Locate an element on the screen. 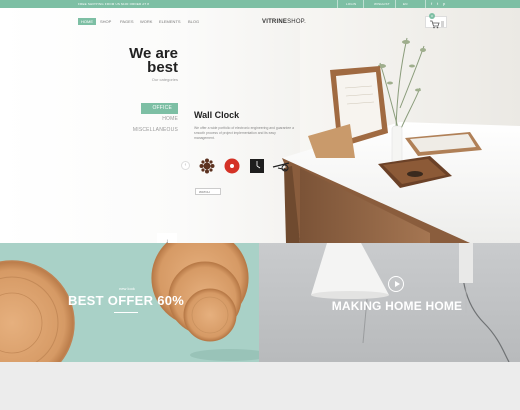 The image size is (520, 410). nav-home: HOME is located at coordinates (87, 21).